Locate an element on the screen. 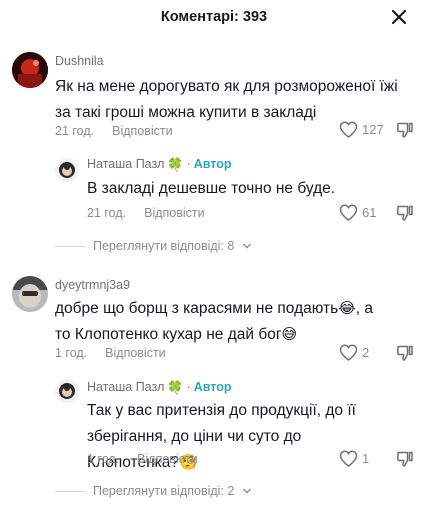  comment-author: Dushnila is located at coordinates (79, 61).